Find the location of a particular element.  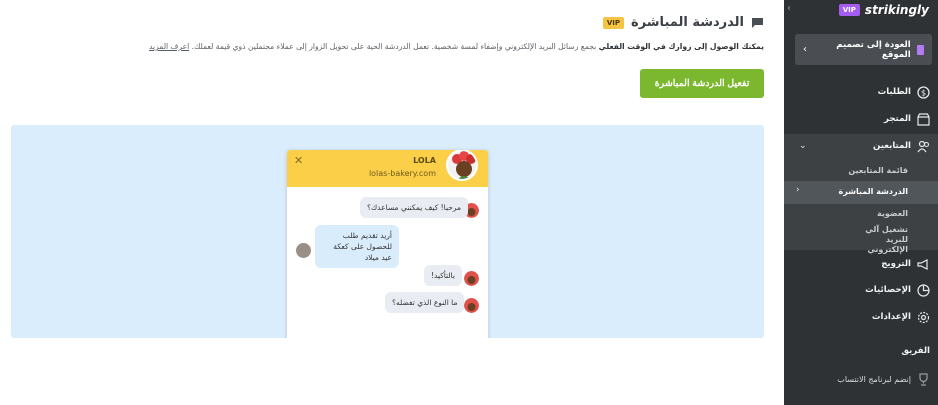

sidebar-item-label: الفريق is located at coordinates (915, 351).